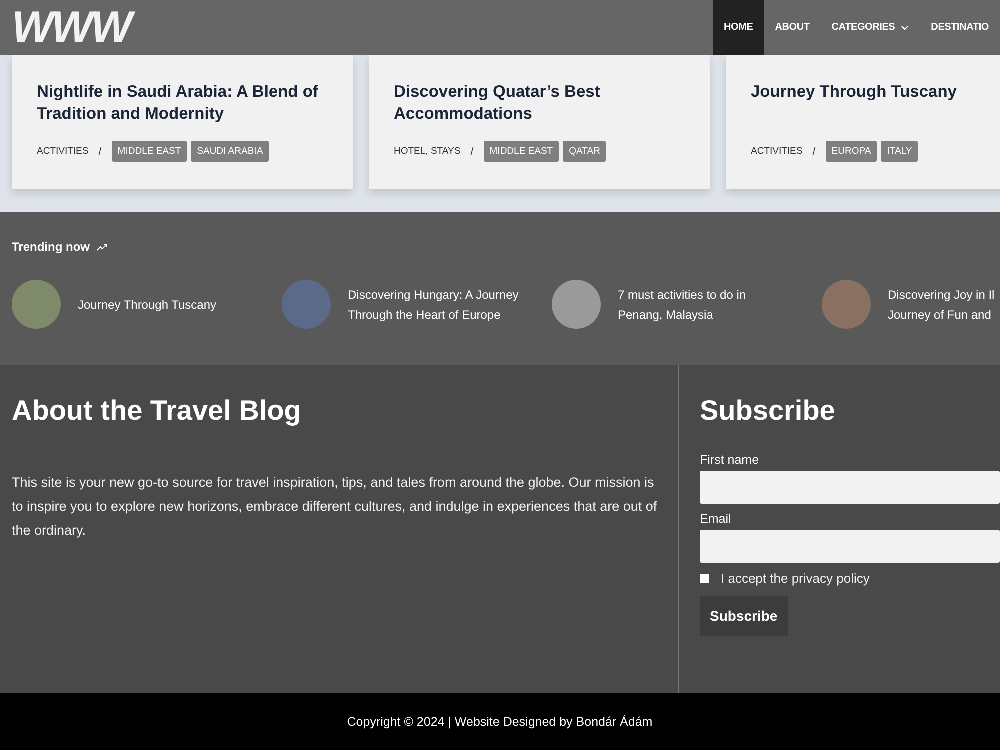  What do you see at coordinates (944, 304) in the screenshot?
I see `trending-post-link: Discovering Joy in Il Journey of Fun and` at bounding box center [944, 304].